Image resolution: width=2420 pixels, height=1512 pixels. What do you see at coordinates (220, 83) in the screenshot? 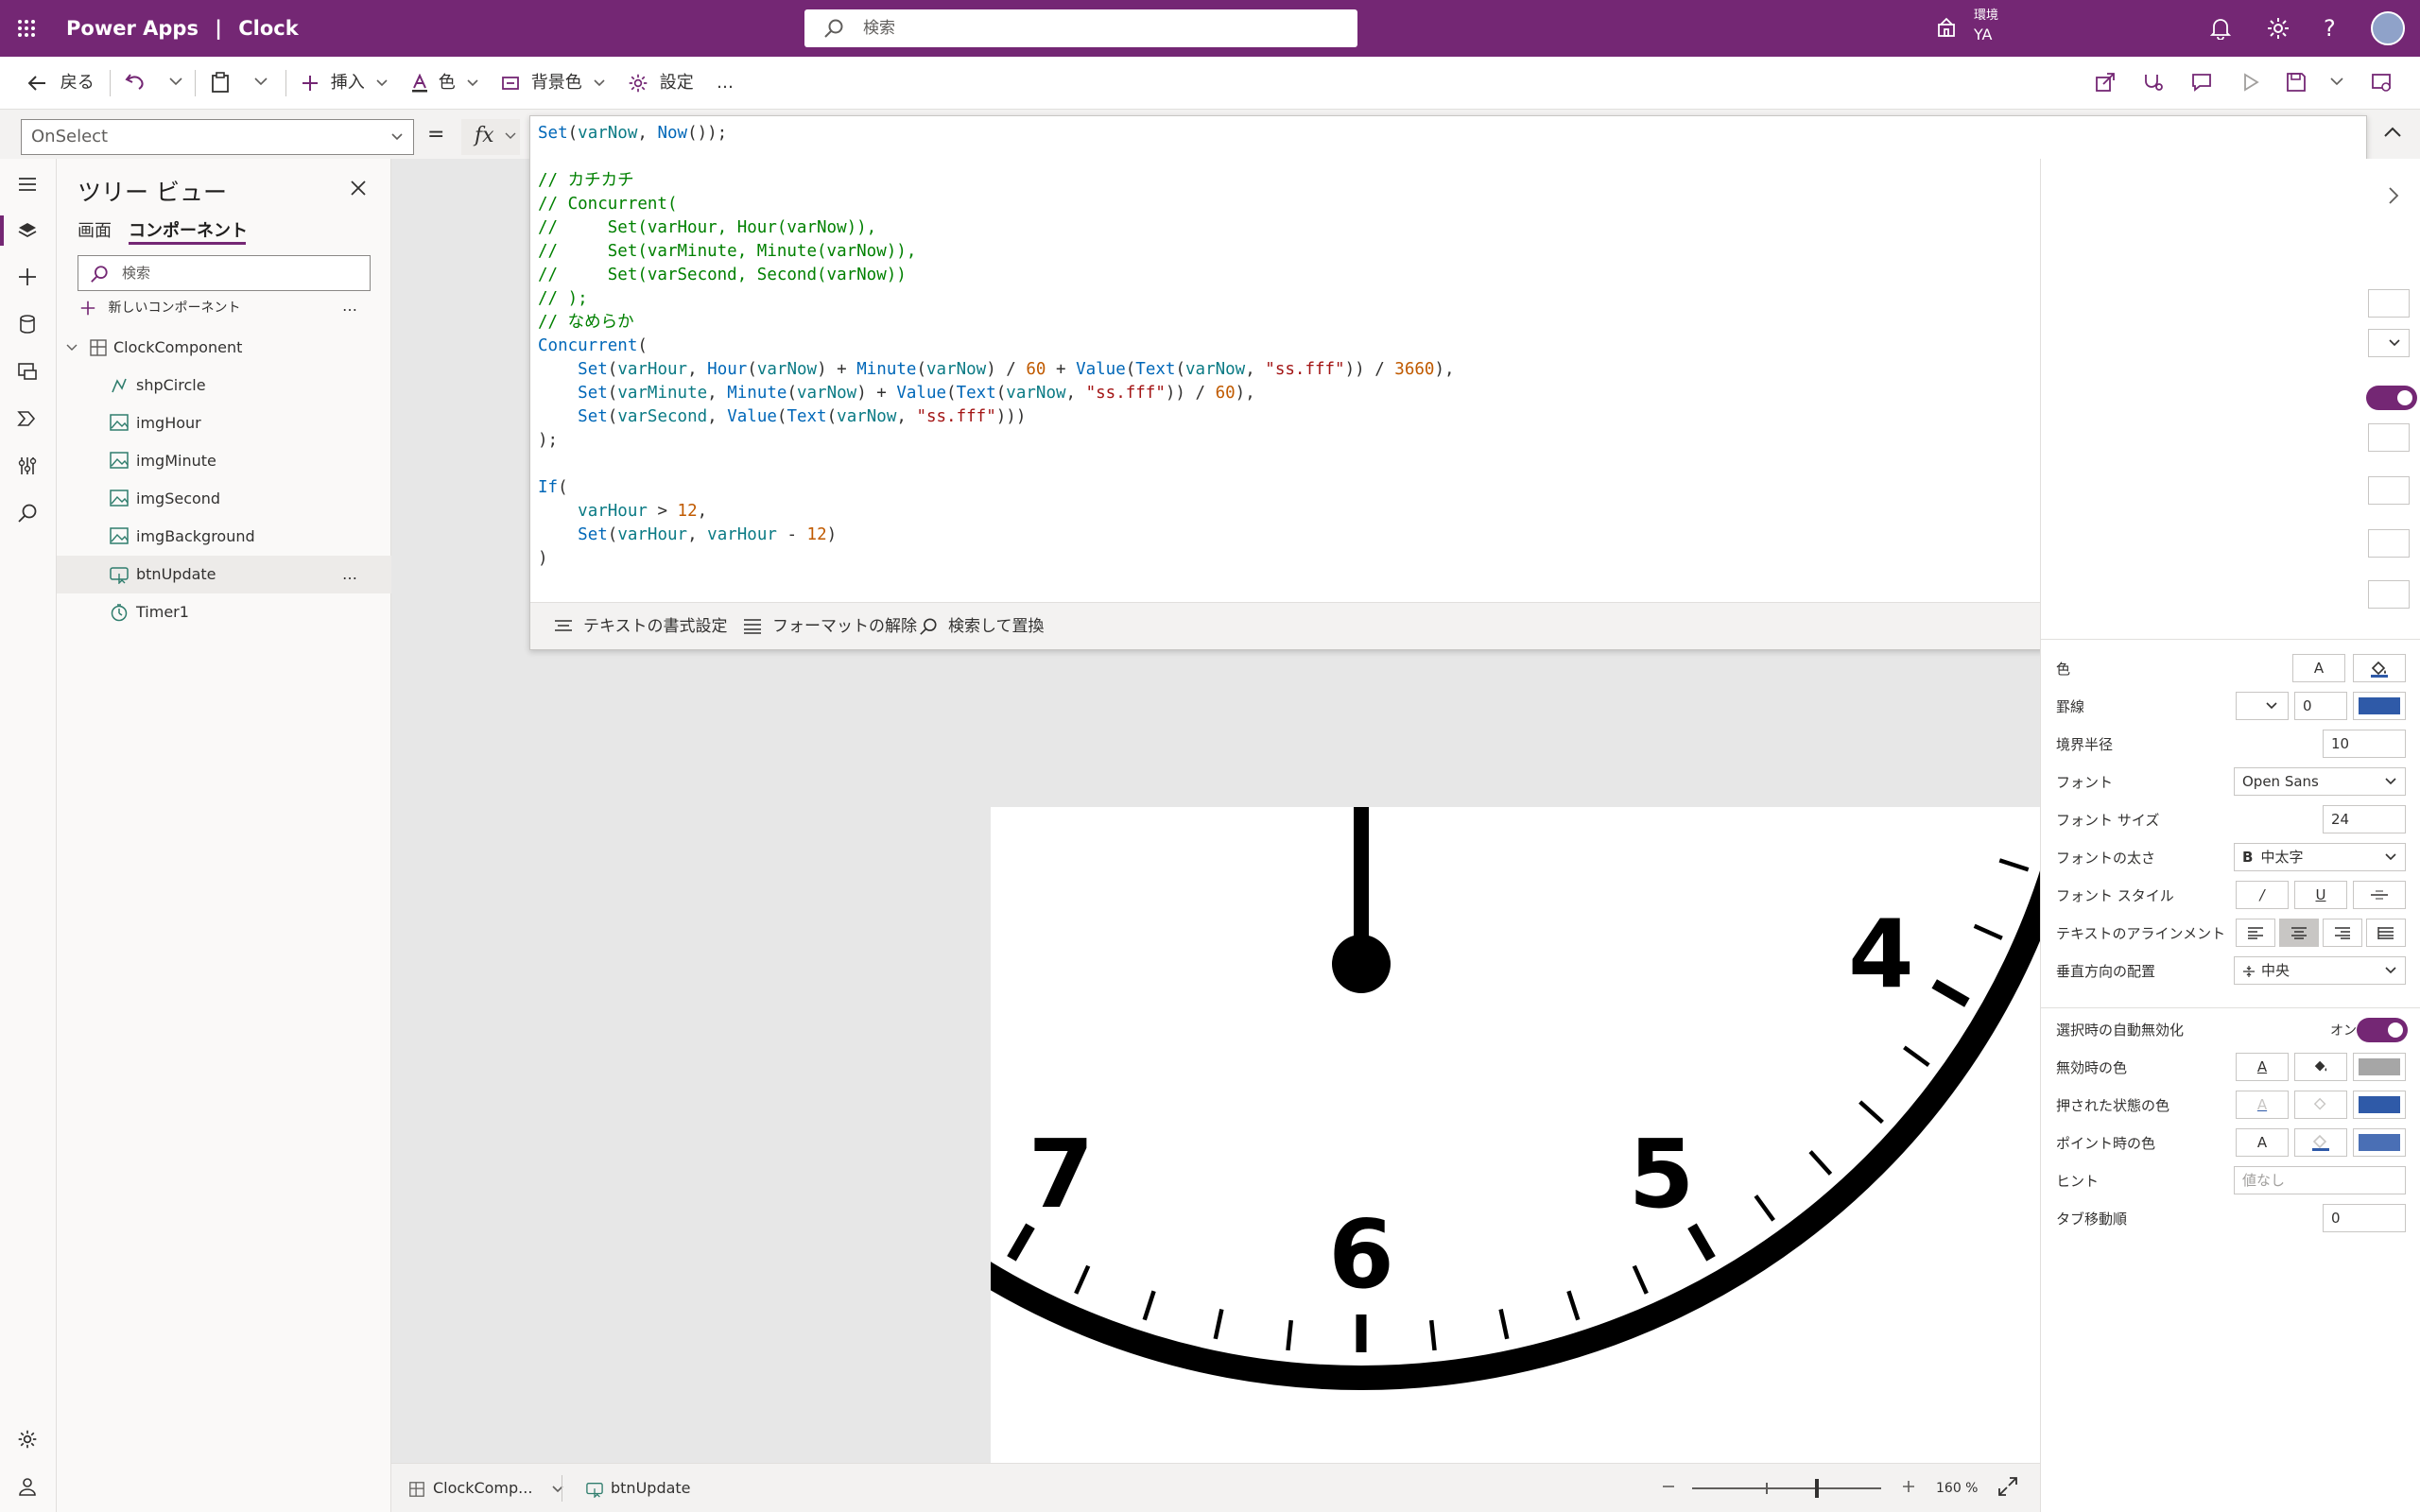
I see `paste-button` at bounding box center [220, 83].